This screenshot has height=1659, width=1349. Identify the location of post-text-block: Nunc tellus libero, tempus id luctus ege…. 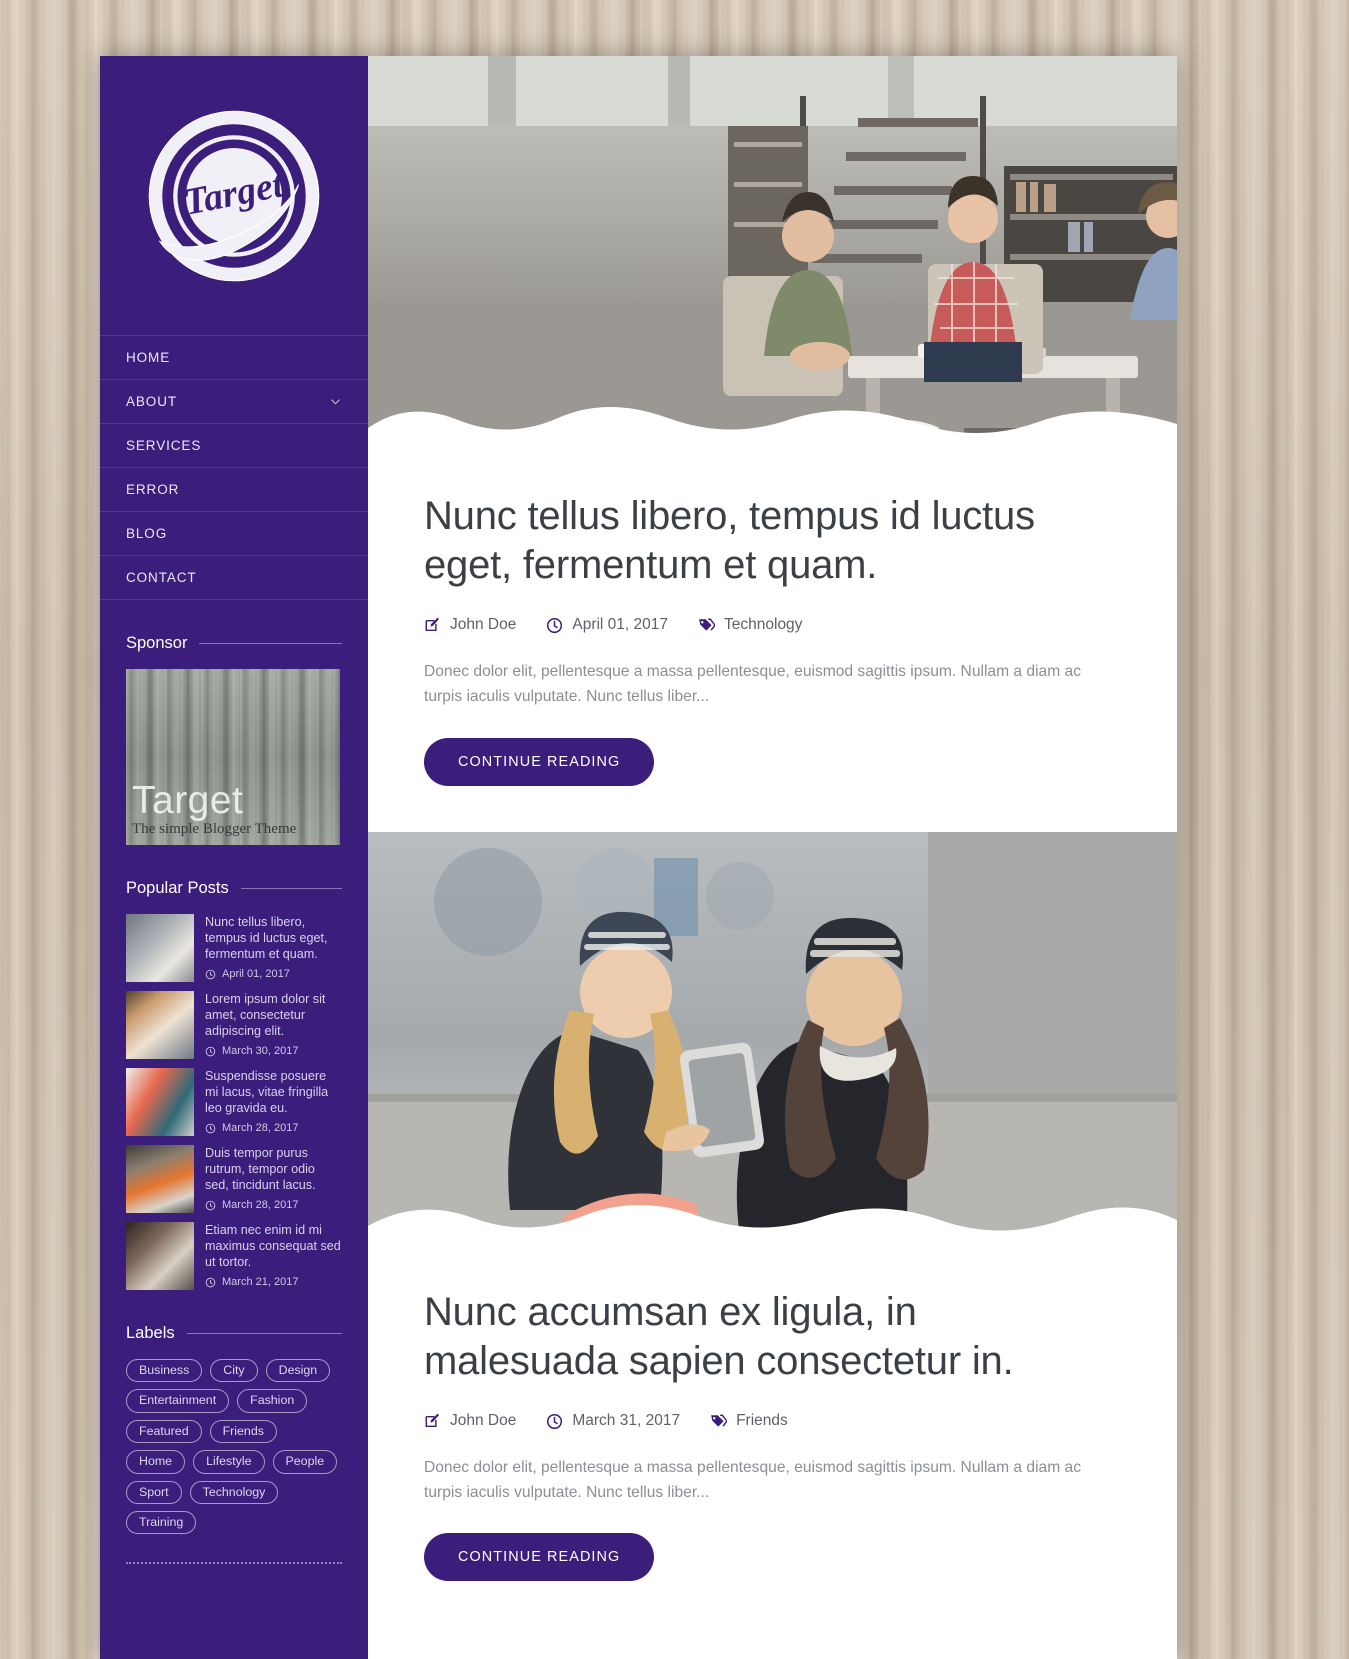
(772, 644).